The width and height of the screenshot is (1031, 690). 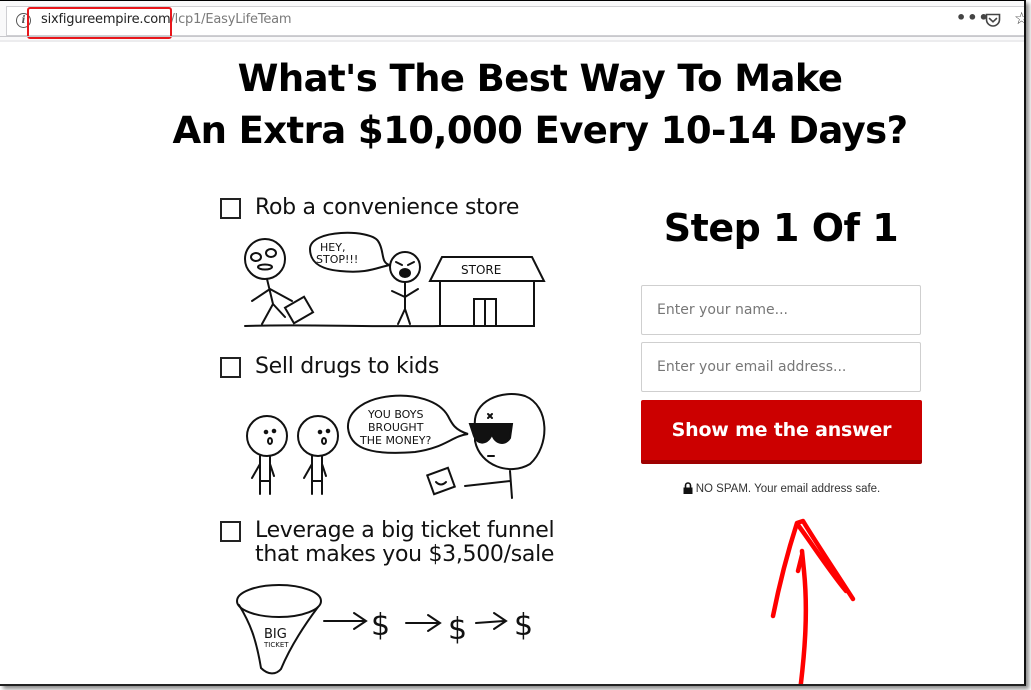 I want to click on runner-mouth, so click(x=265, y=267).